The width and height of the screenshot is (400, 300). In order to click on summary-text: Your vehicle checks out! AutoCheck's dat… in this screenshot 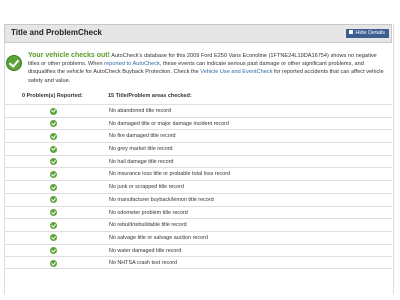, I will do `click(208, 68)`.